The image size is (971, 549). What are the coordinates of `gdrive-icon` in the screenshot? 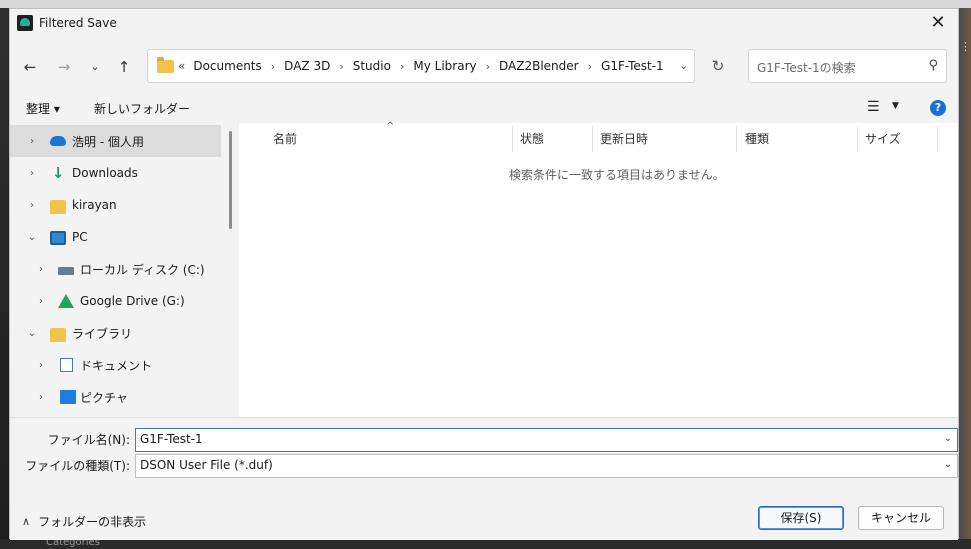 It's located at (66, 301).